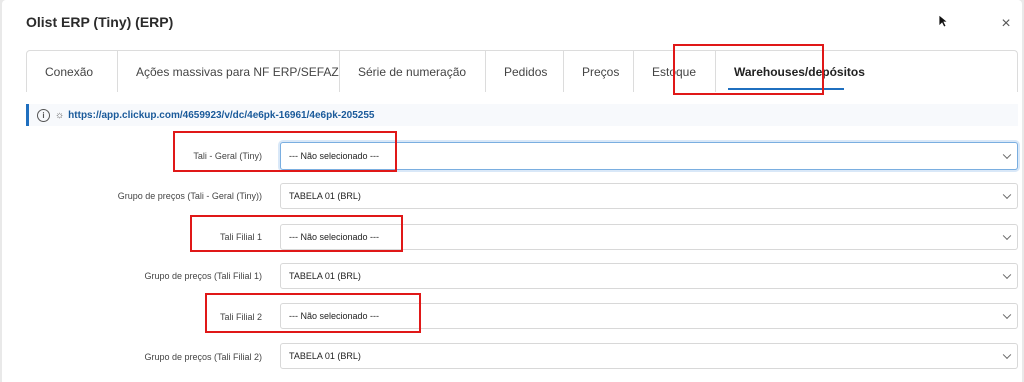  I want to click on field-label-preco-tali-filial-1: Grupo de preços (Tali Filial 1), so click(203, 276).